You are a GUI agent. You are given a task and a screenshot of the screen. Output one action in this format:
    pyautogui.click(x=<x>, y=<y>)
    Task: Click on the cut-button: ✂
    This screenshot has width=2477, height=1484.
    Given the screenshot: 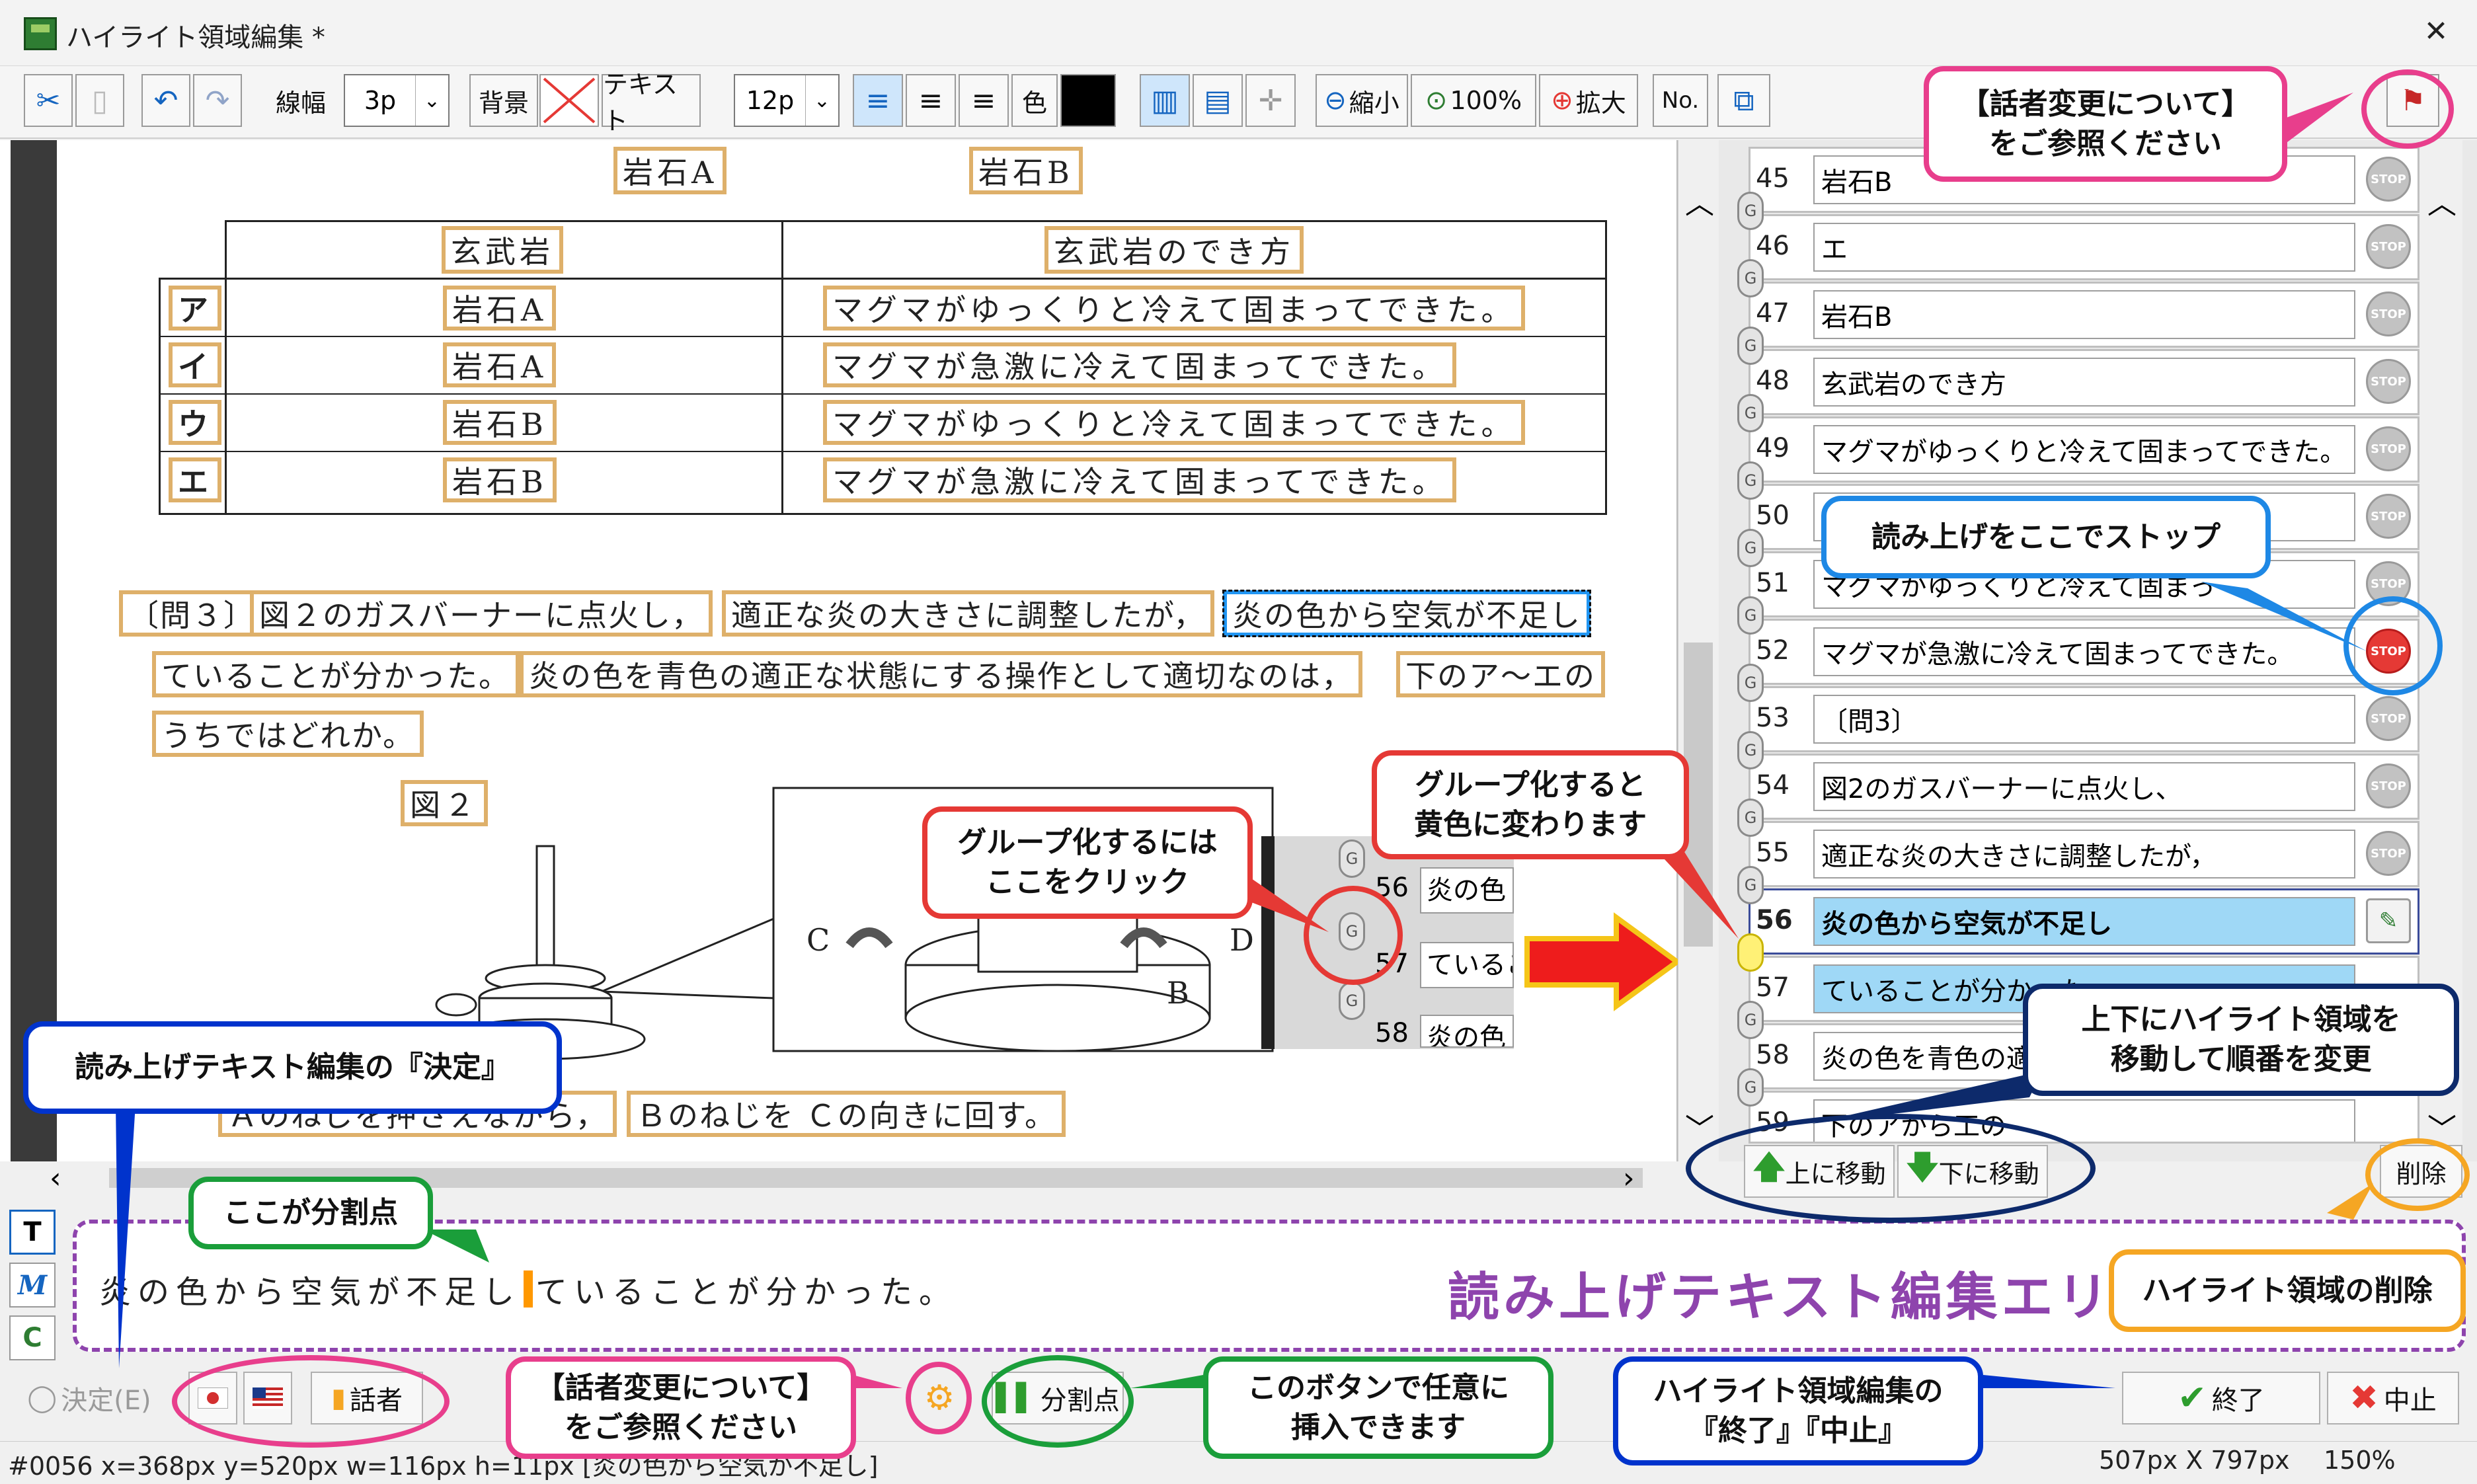 What is the action you would take?
    pyautogui.click(x=48, y=100)
    